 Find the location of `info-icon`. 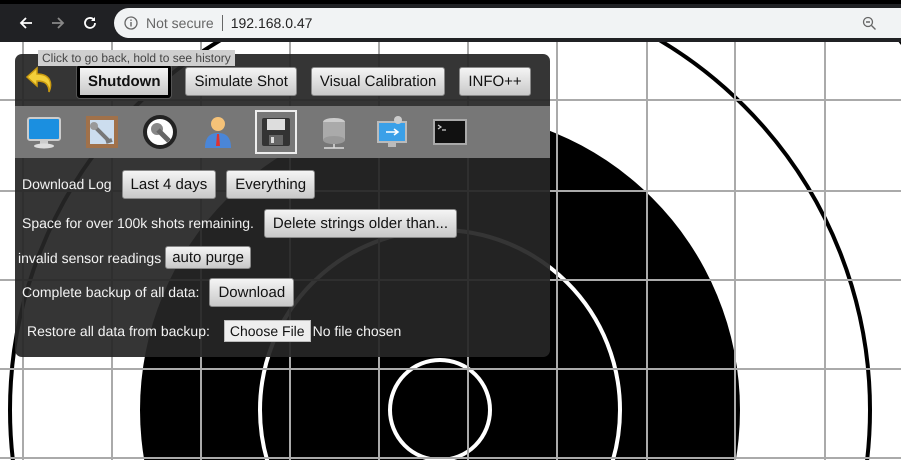

info-icon is located at coordinates (131, 23).